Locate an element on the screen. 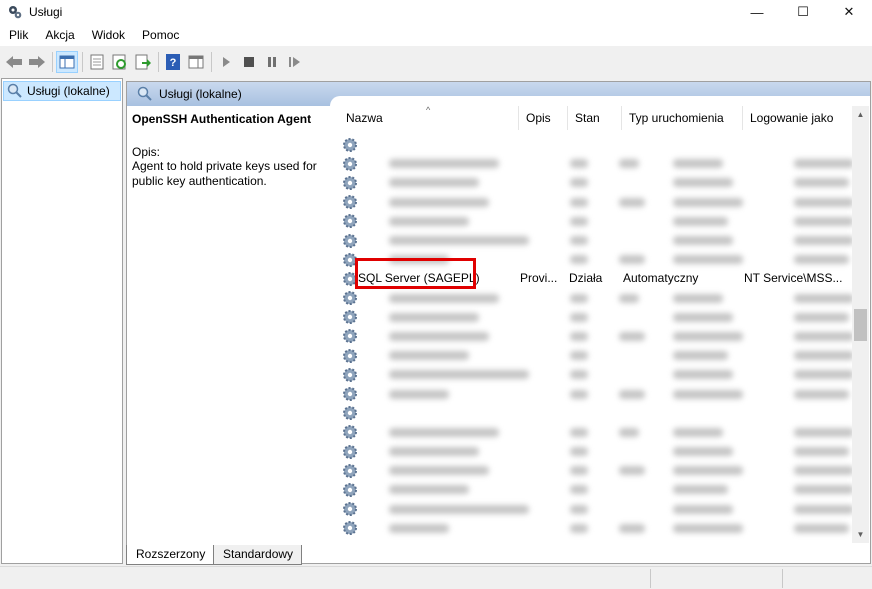 The width and height of the screenshot is (872, 589). tree-item-services-local: Usługi (lokalne) is located at coordinates (62, 91).